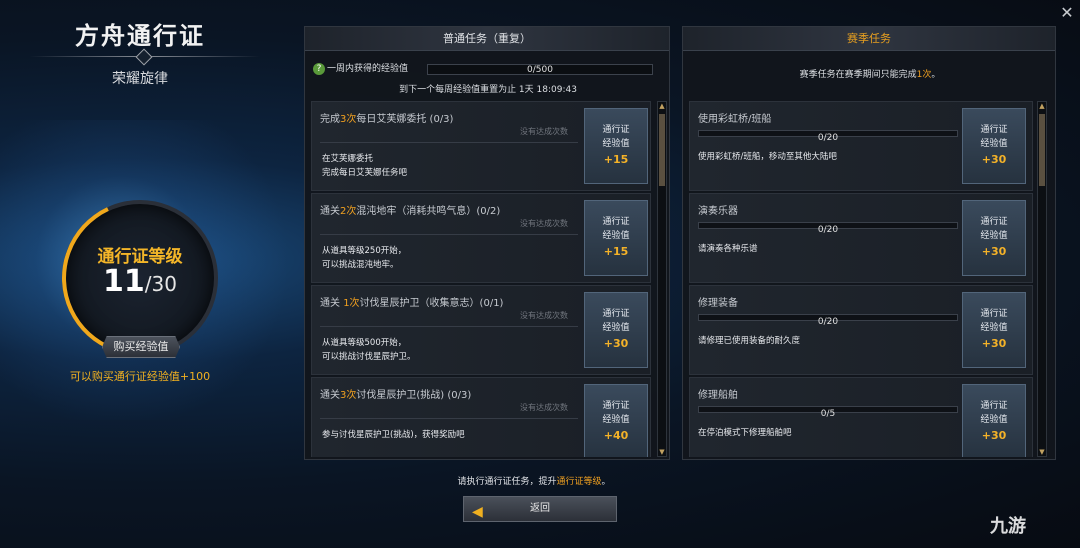 Image resolution: width=1080 pixels, height=548 pixels. I want to click on task-progress: 0/5, so click(828, 414).